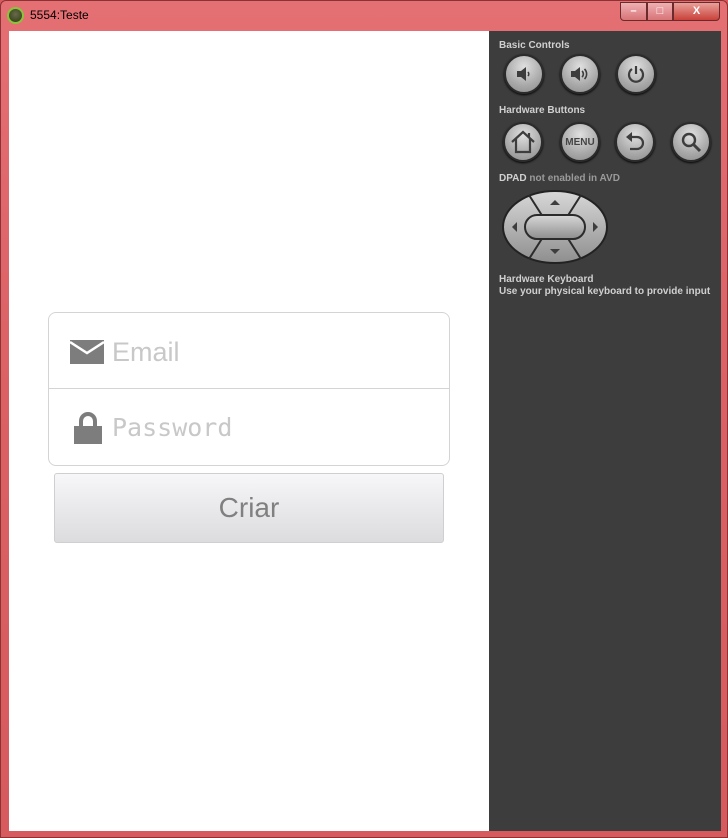  Describe the element at coordinates (513, 178) in the screenshot. I see `dpad-title: DPAD` at that location.